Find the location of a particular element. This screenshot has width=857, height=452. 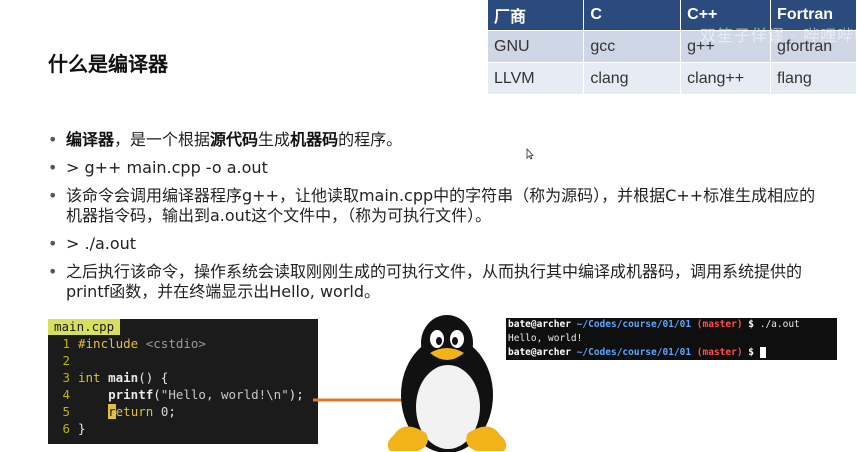

table-cell: flang is located at coordinates (813, 78).